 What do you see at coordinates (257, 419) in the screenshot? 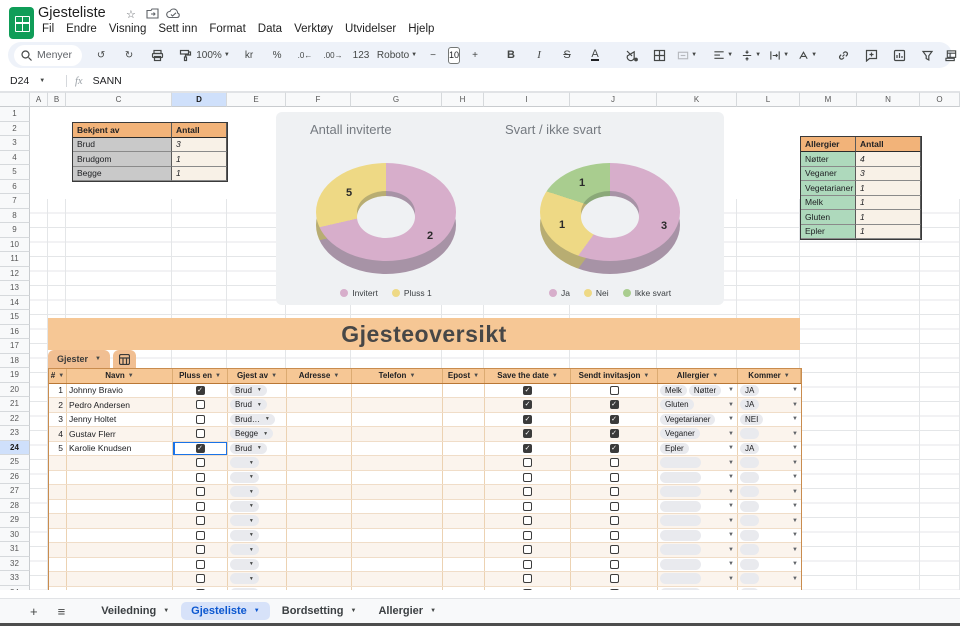
I see `gjest-av-cell: Brud… ▼` at bounding box center [257, 419].